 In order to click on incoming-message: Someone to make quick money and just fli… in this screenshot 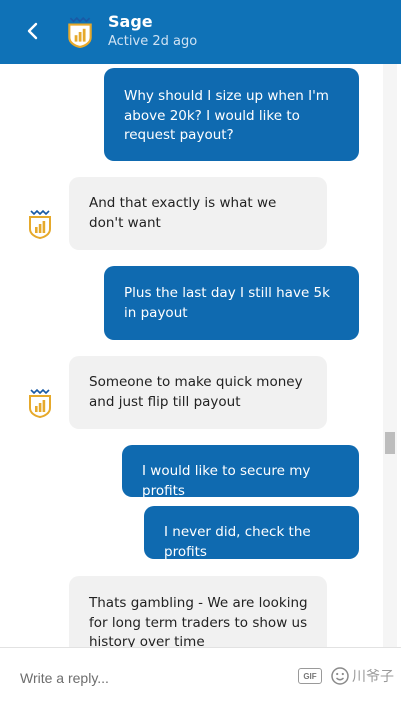, I will do `click(198, 392)`.